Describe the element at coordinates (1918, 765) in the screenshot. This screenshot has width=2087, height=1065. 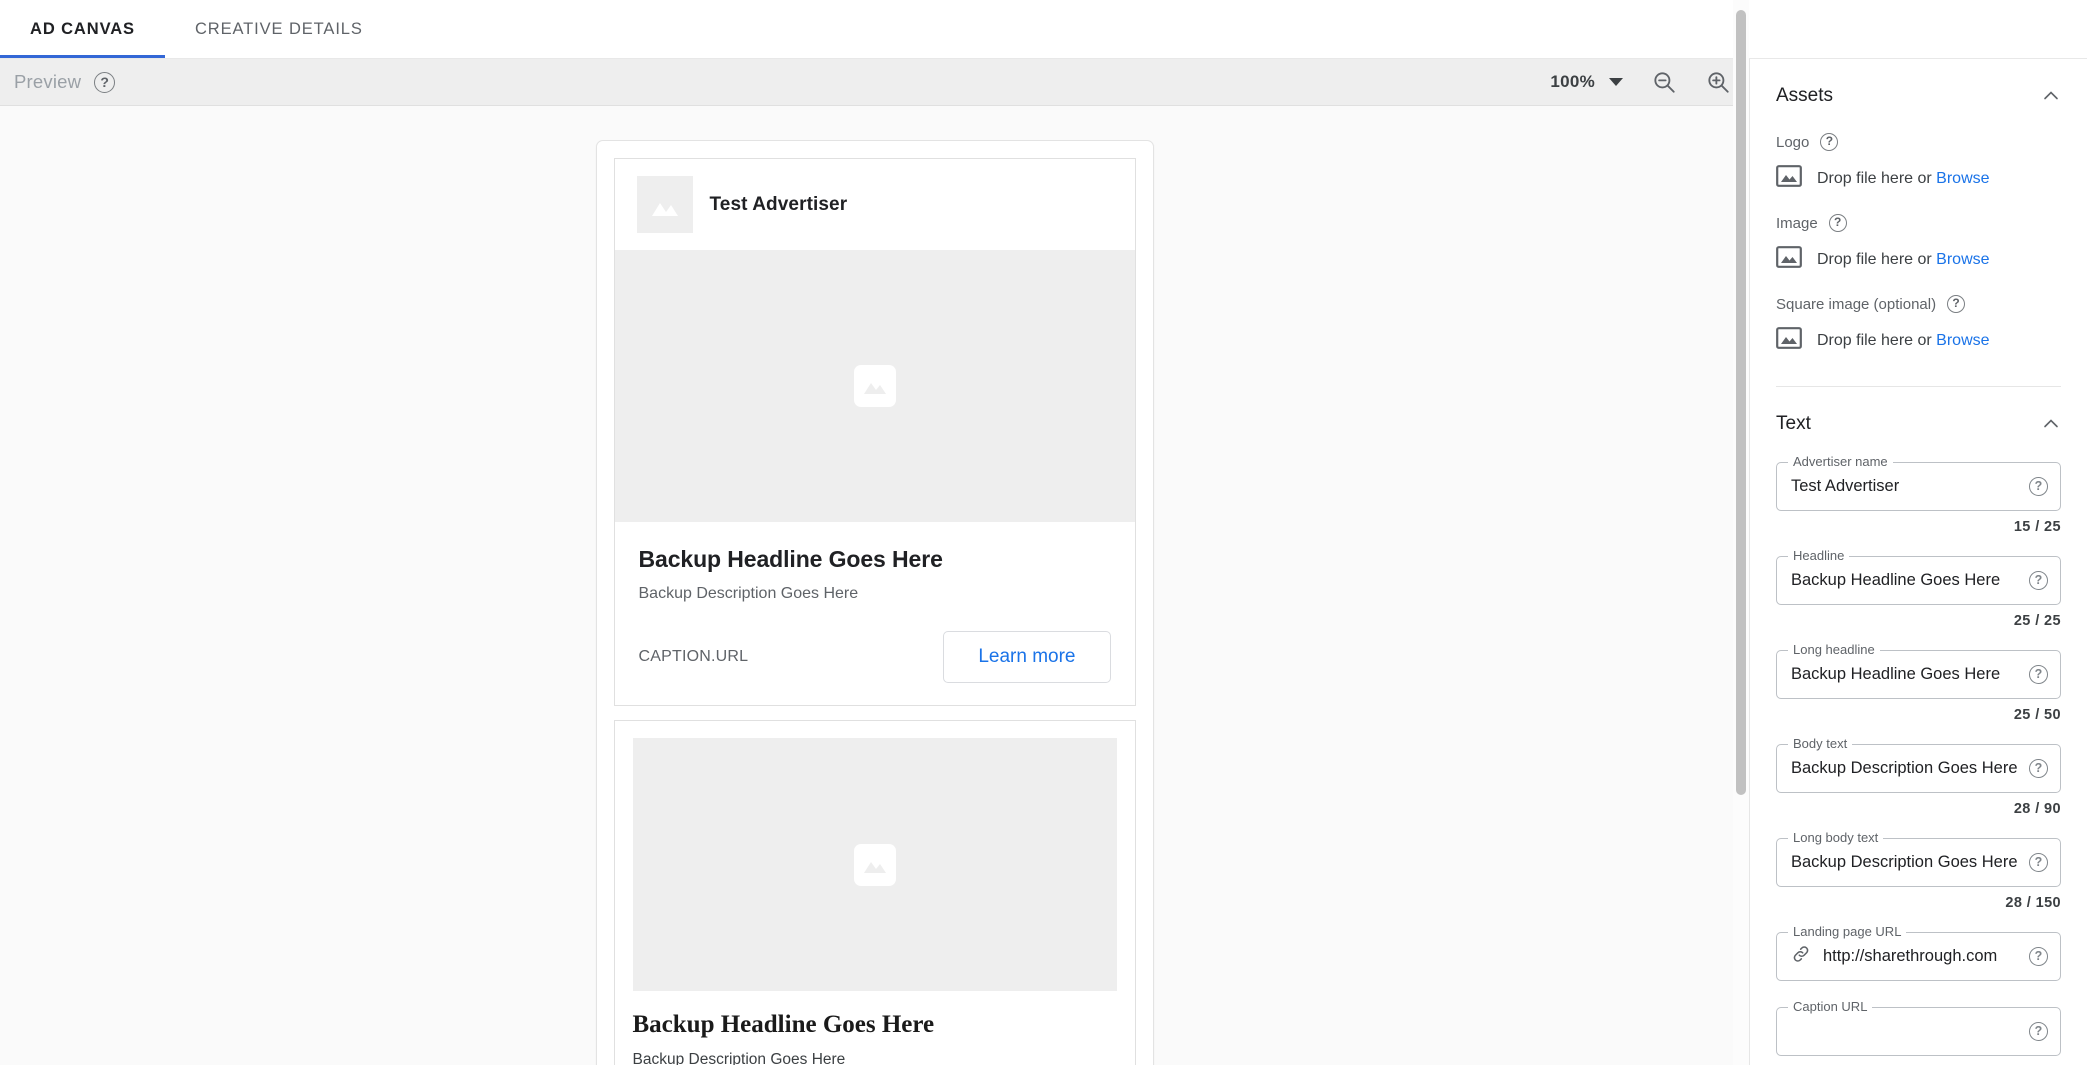
I see `body-text-input: Body text Backup Description Goes Here ?` at that location.